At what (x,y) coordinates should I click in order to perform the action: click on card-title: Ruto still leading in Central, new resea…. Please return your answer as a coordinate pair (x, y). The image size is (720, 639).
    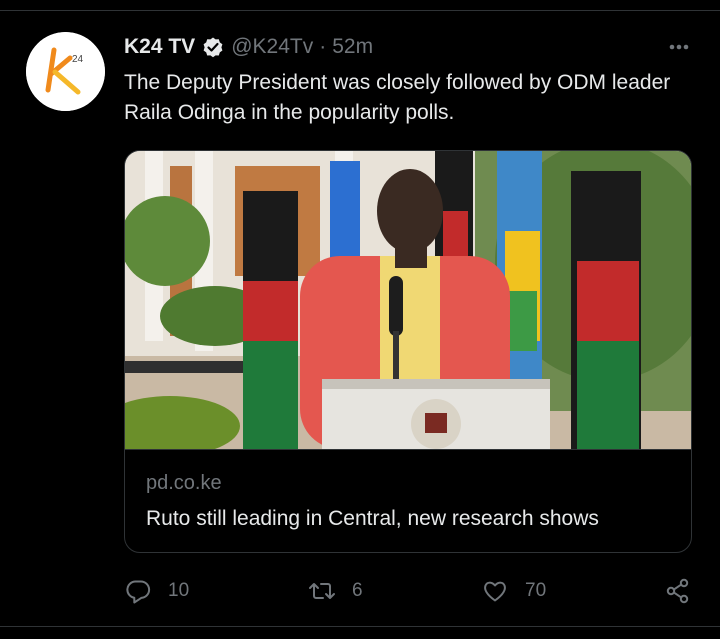
    Looking at the image, I should click on (372, 518).